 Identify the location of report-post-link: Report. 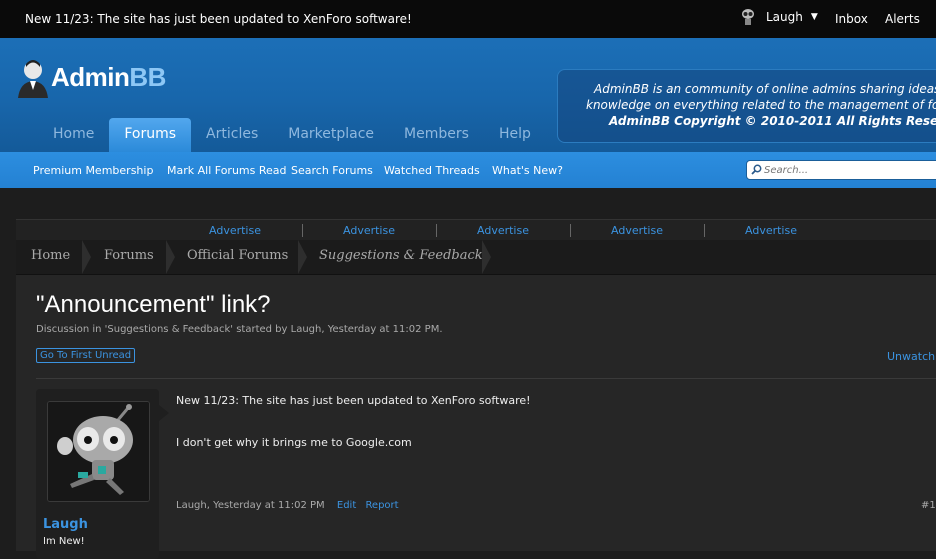
(381, 505).